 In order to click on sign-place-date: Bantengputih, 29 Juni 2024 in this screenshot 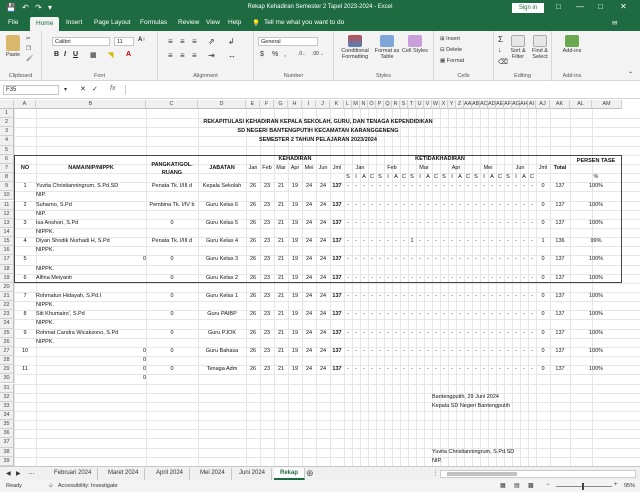, I will do `click(527, 397)`.